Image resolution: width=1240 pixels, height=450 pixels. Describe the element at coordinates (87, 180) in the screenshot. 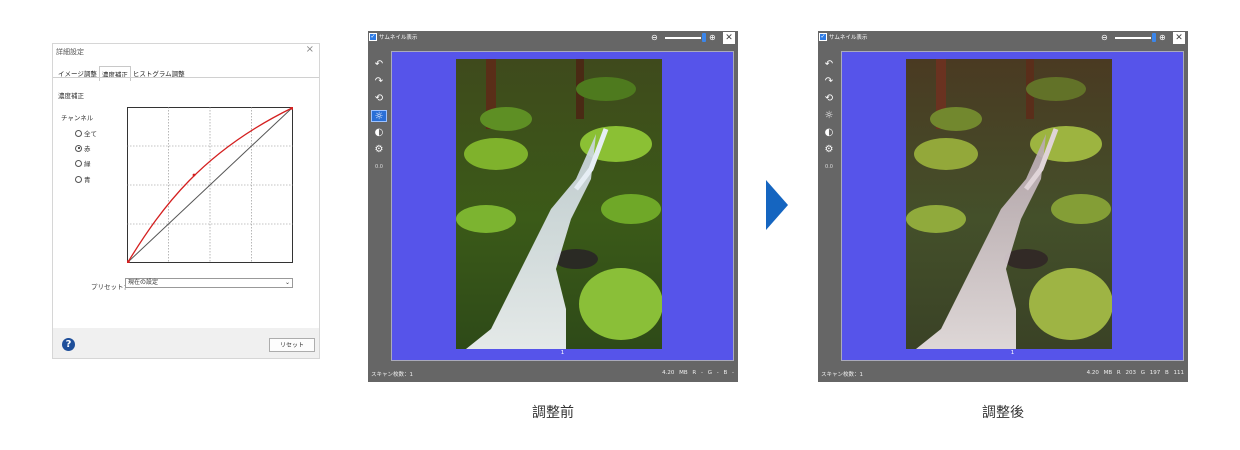

I see `radio-label: 青` at that location.